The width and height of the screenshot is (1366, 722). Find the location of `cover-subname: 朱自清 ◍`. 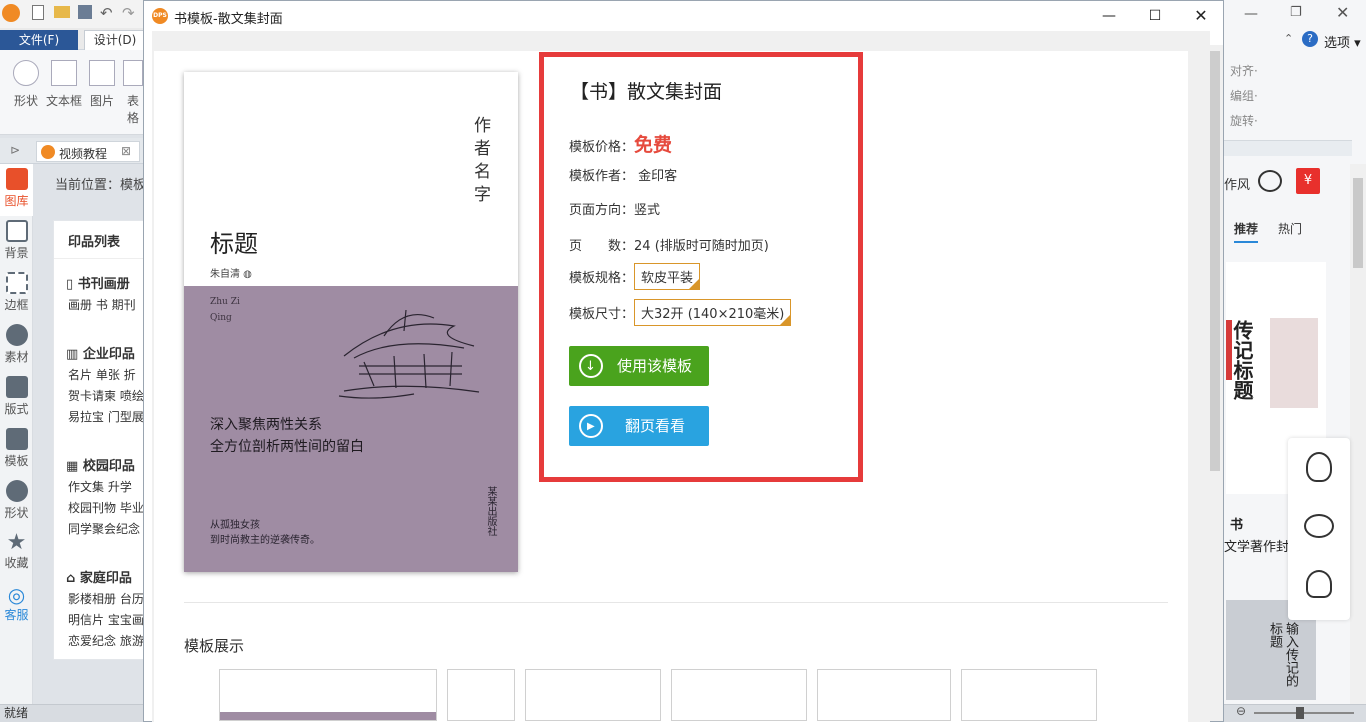

cover-subname: 朱自清 ◍ is located at coordinates (231, 274).